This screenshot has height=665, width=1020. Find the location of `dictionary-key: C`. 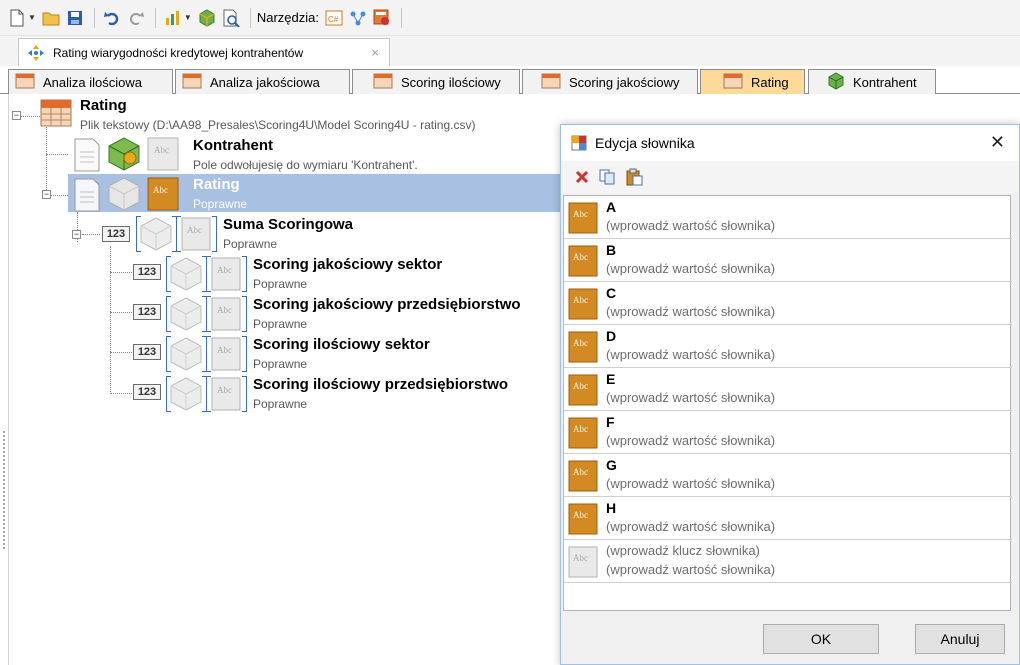

dictionary-key: C is located at coordinates (611, 293).